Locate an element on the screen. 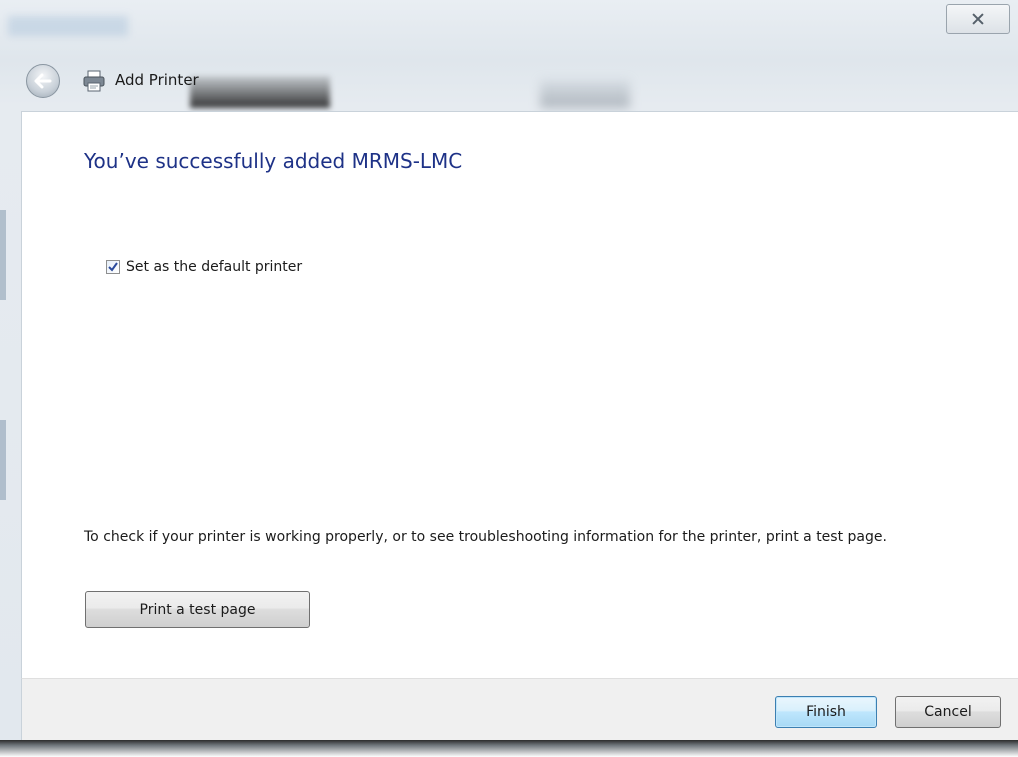 The height and width of the screenshot is (757, 1018). close-icon is located at coordinates (978, 19).